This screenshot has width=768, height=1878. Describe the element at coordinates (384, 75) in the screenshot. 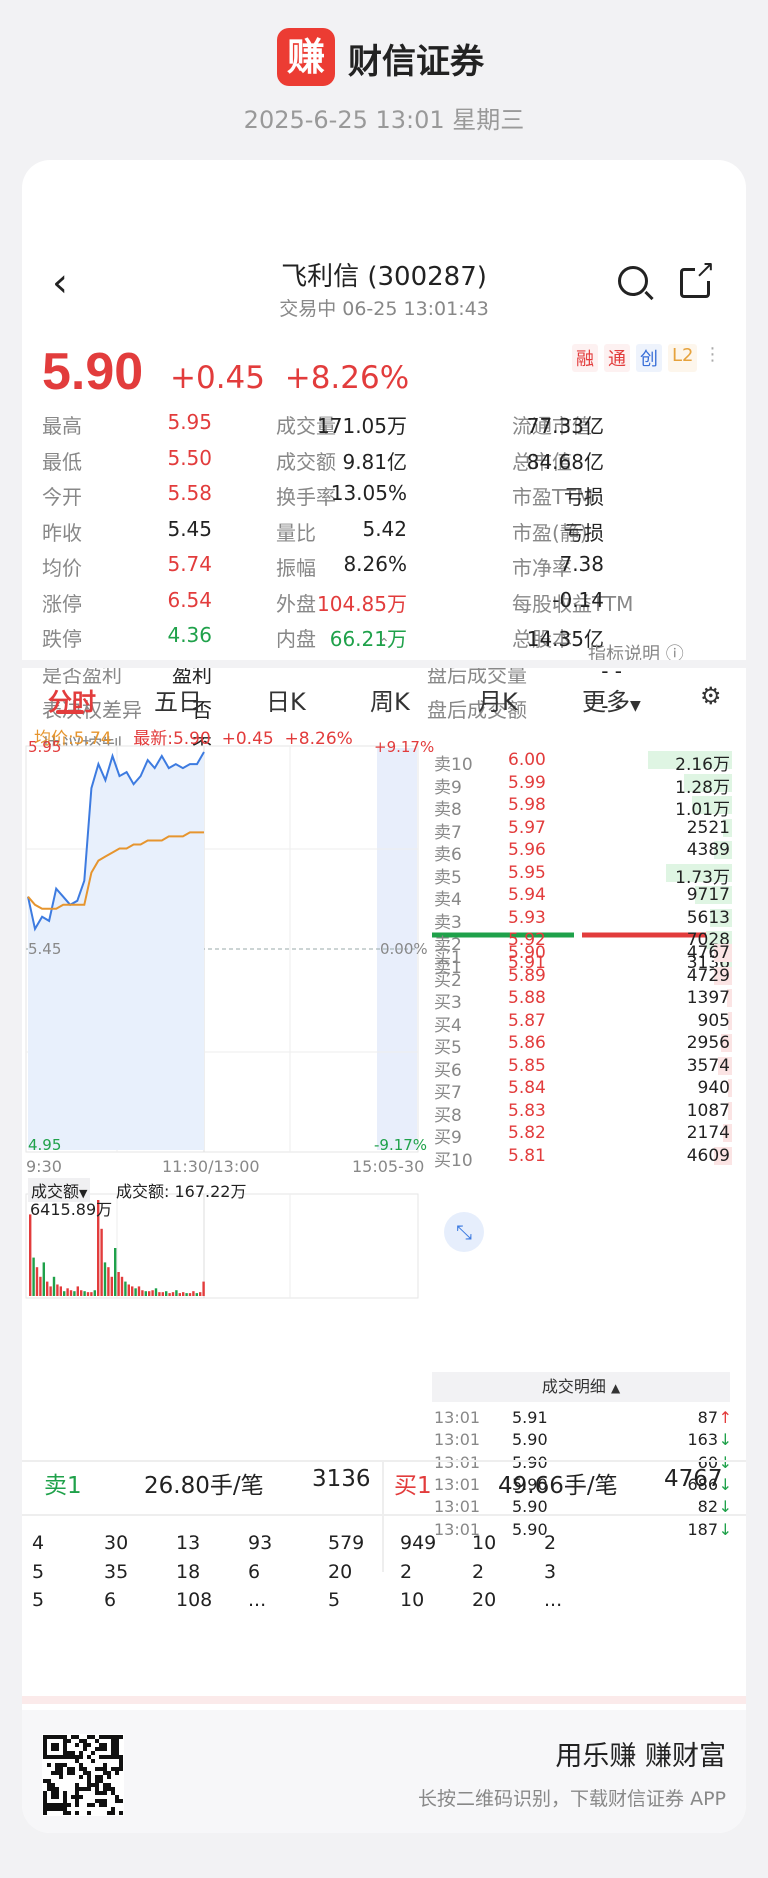

I see `share-header: 赚 财信证券 2025-6-25 13:01 星期三` at that location.